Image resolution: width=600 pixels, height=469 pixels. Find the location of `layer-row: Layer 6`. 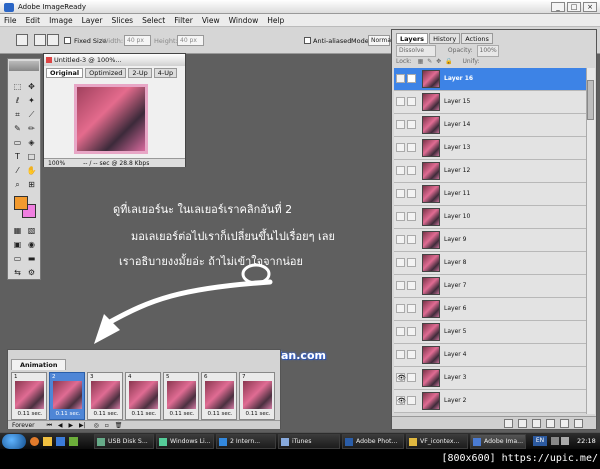

layer-row: Layer 6 is located at coordinates (490, 309).